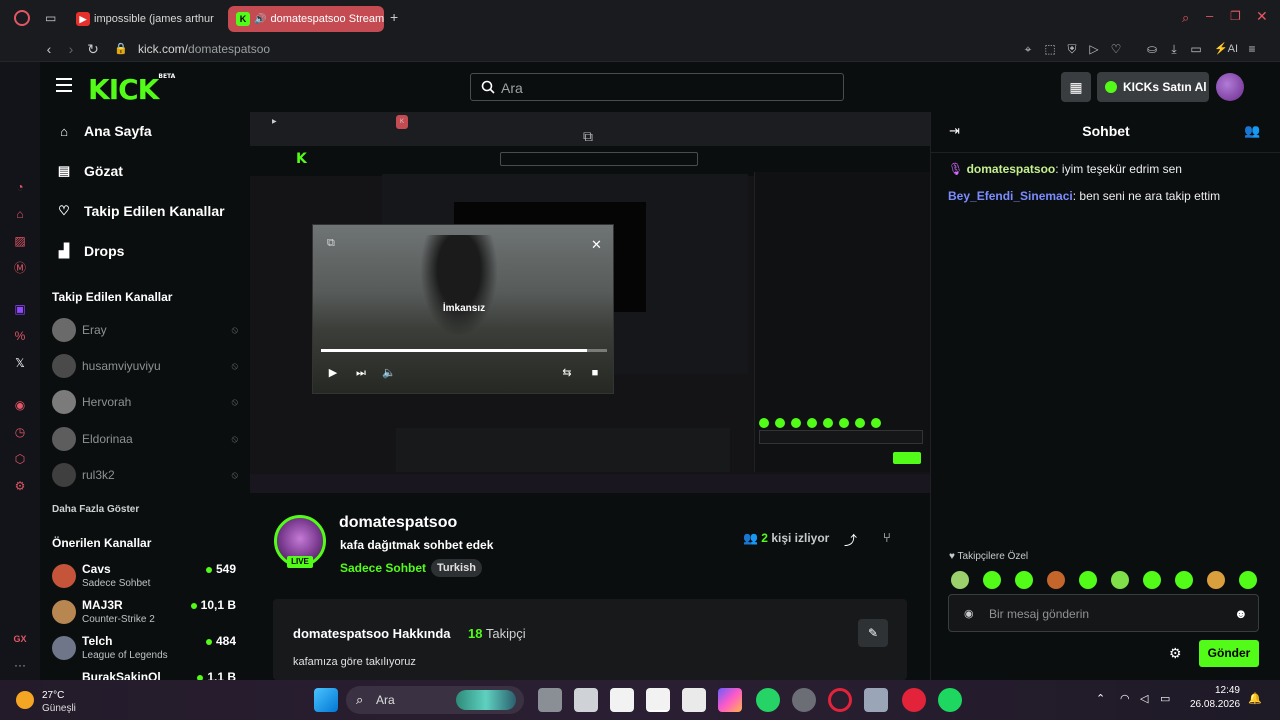 This screenshot has width=1280, height=720. I want to click on menu-icon: ≡, so click(1252, 49).